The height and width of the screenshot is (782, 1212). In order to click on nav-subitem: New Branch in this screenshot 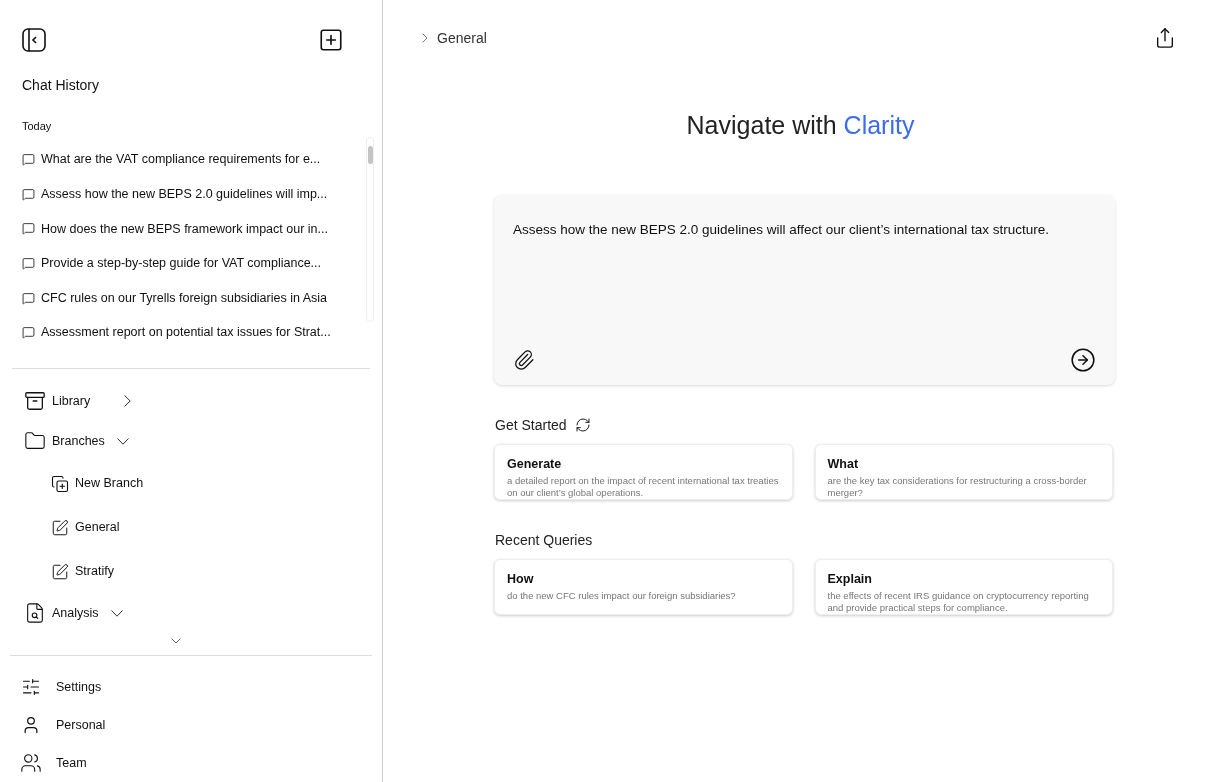, I will do `click(203, 484)`.